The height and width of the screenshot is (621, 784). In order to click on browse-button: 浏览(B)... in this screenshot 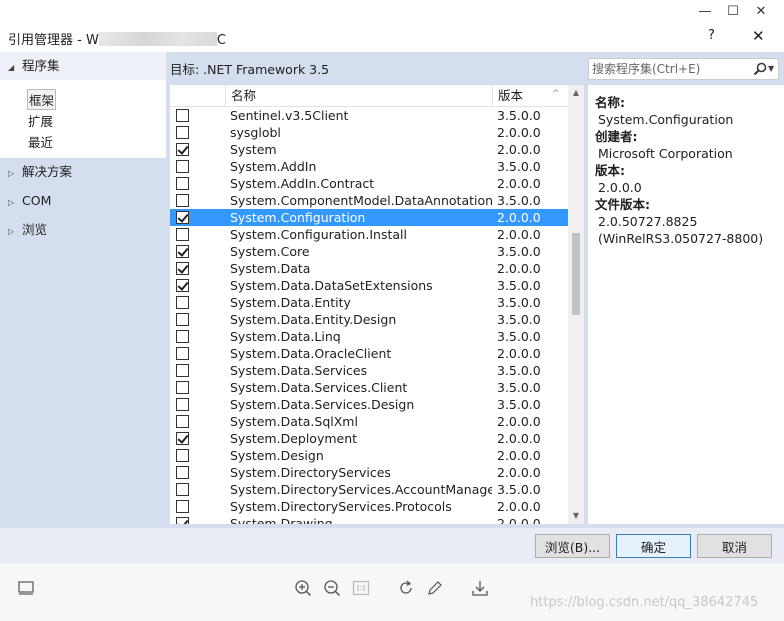, I will do `click(572, 546)`.